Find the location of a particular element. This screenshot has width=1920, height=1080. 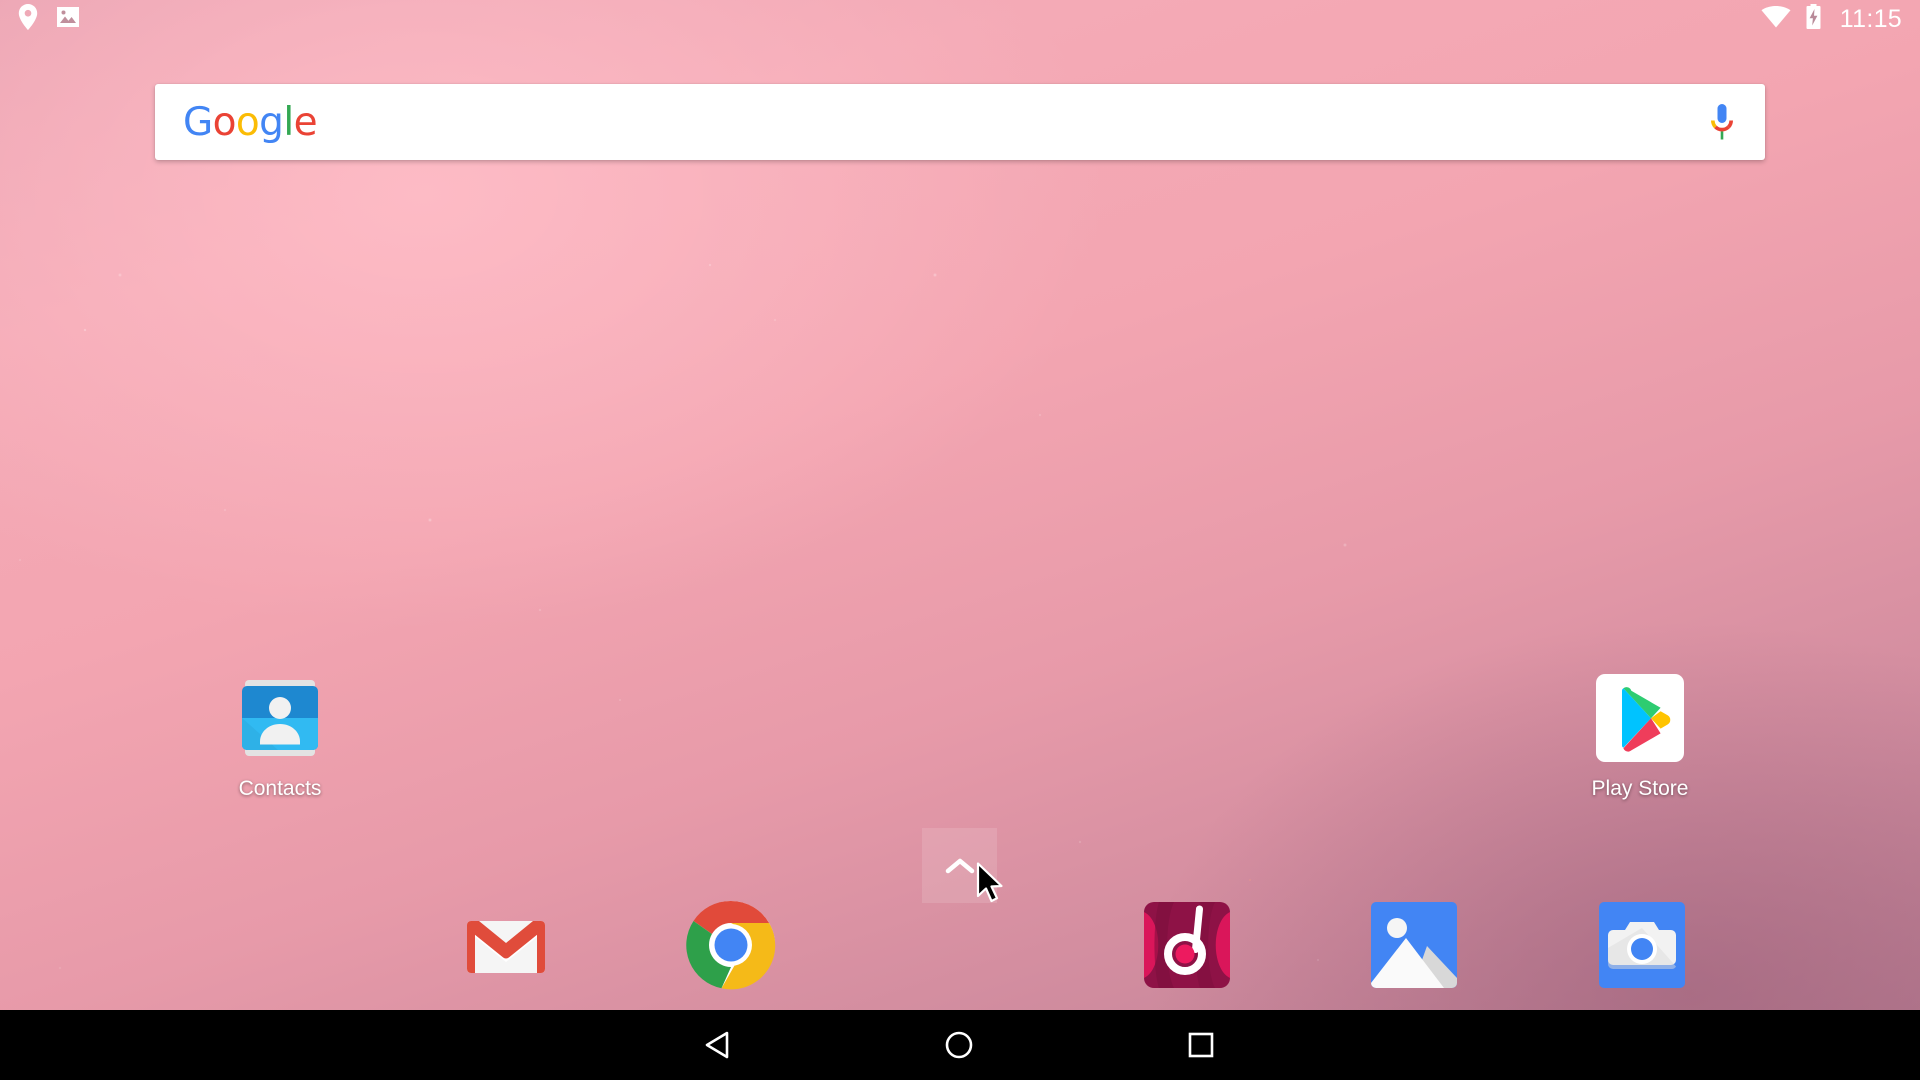

status-bar-clock: 11:15 is located at coordinates (1870, 18).